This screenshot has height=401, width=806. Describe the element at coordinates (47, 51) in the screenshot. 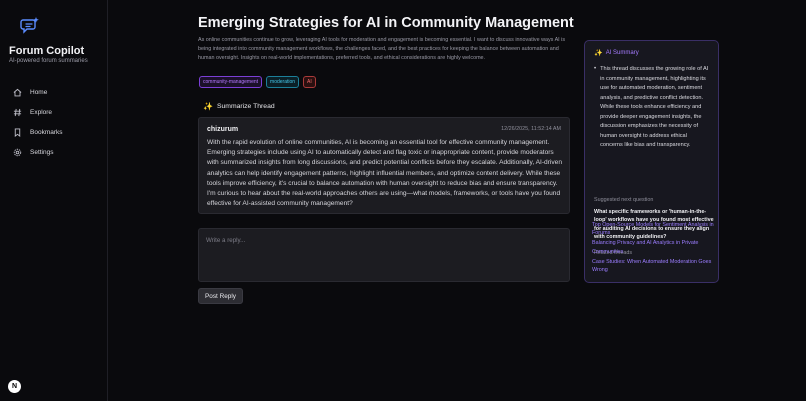

I see `brand-title: Forum Copilot` at that location.